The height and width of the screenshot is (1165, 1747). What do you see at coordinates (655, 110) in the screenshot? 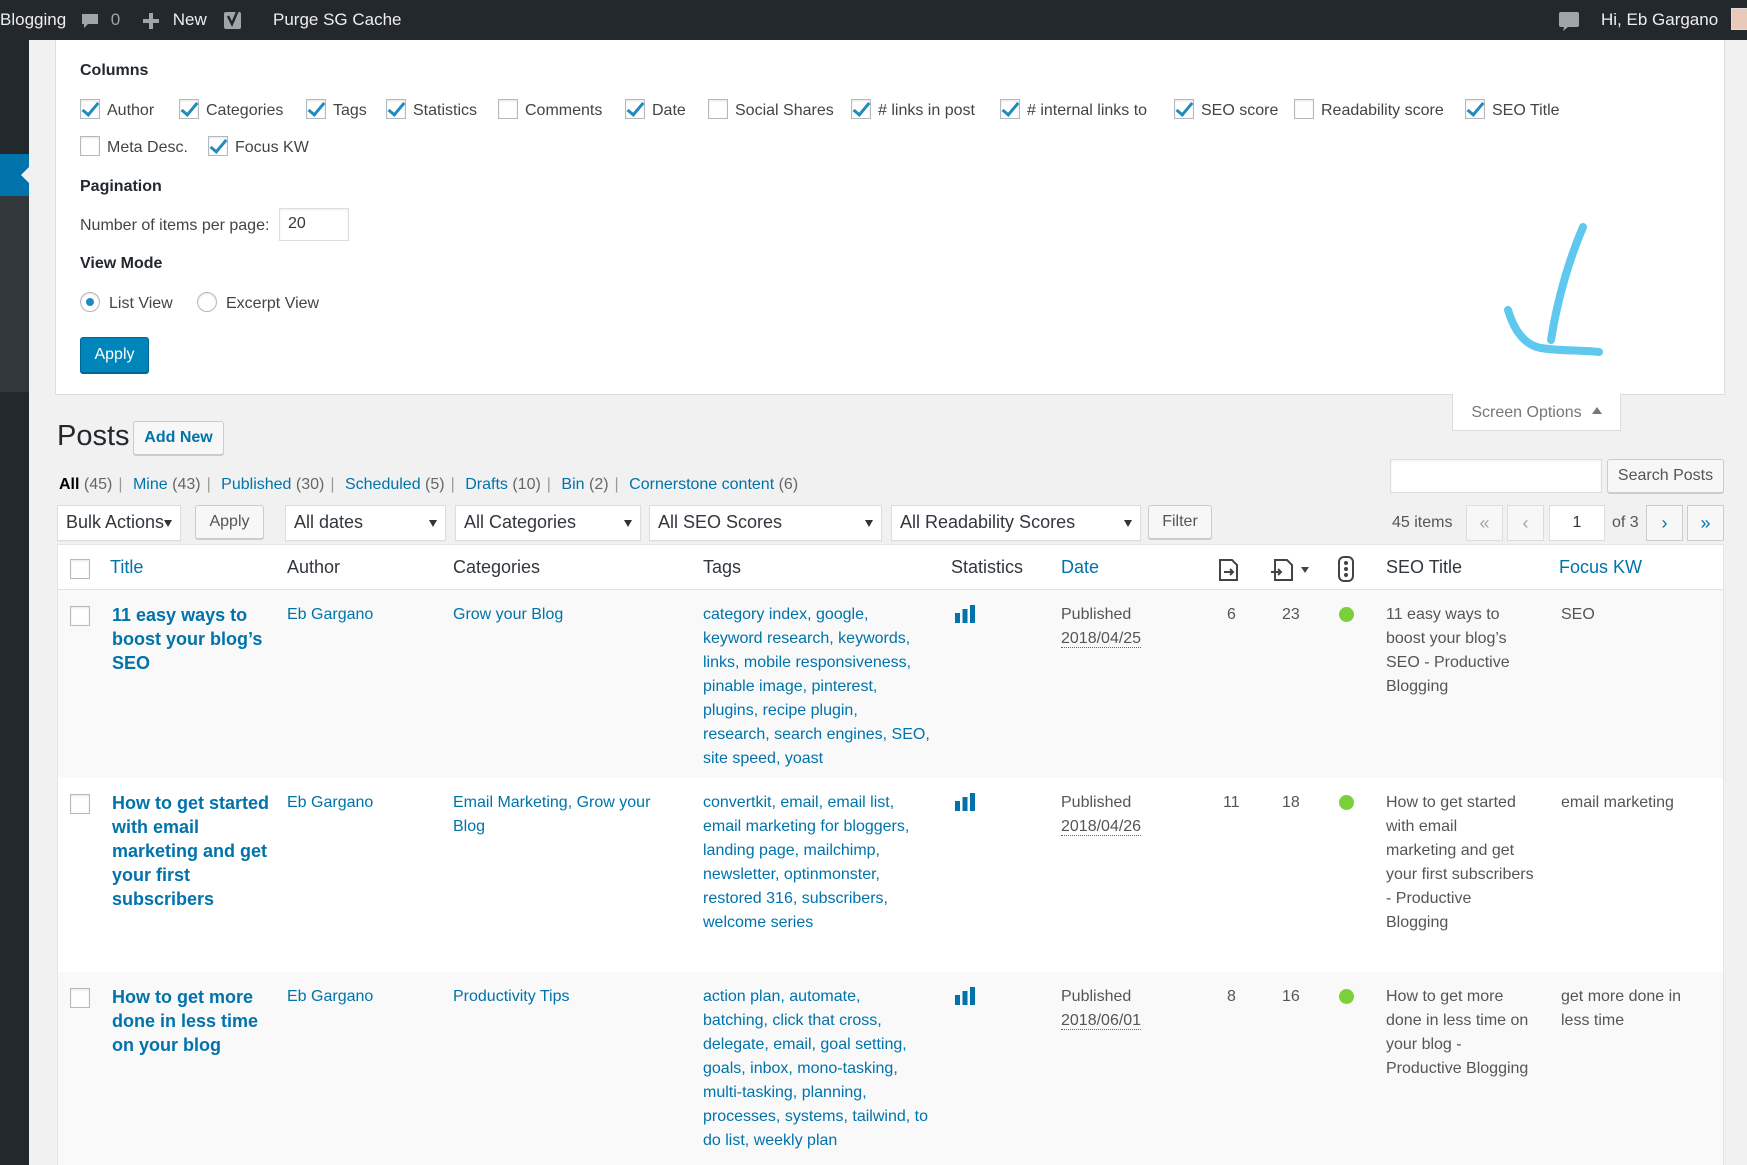
I see `column-toggle-date: Date` at bounding box center [655, 110].